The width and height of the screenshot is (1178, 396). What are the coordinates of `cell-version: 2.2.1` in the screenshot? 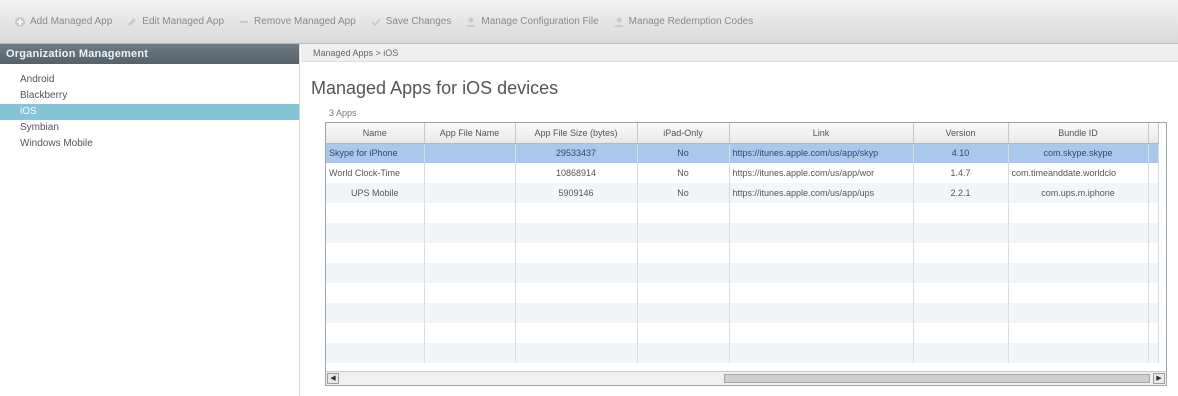 It's located at (961, 193).